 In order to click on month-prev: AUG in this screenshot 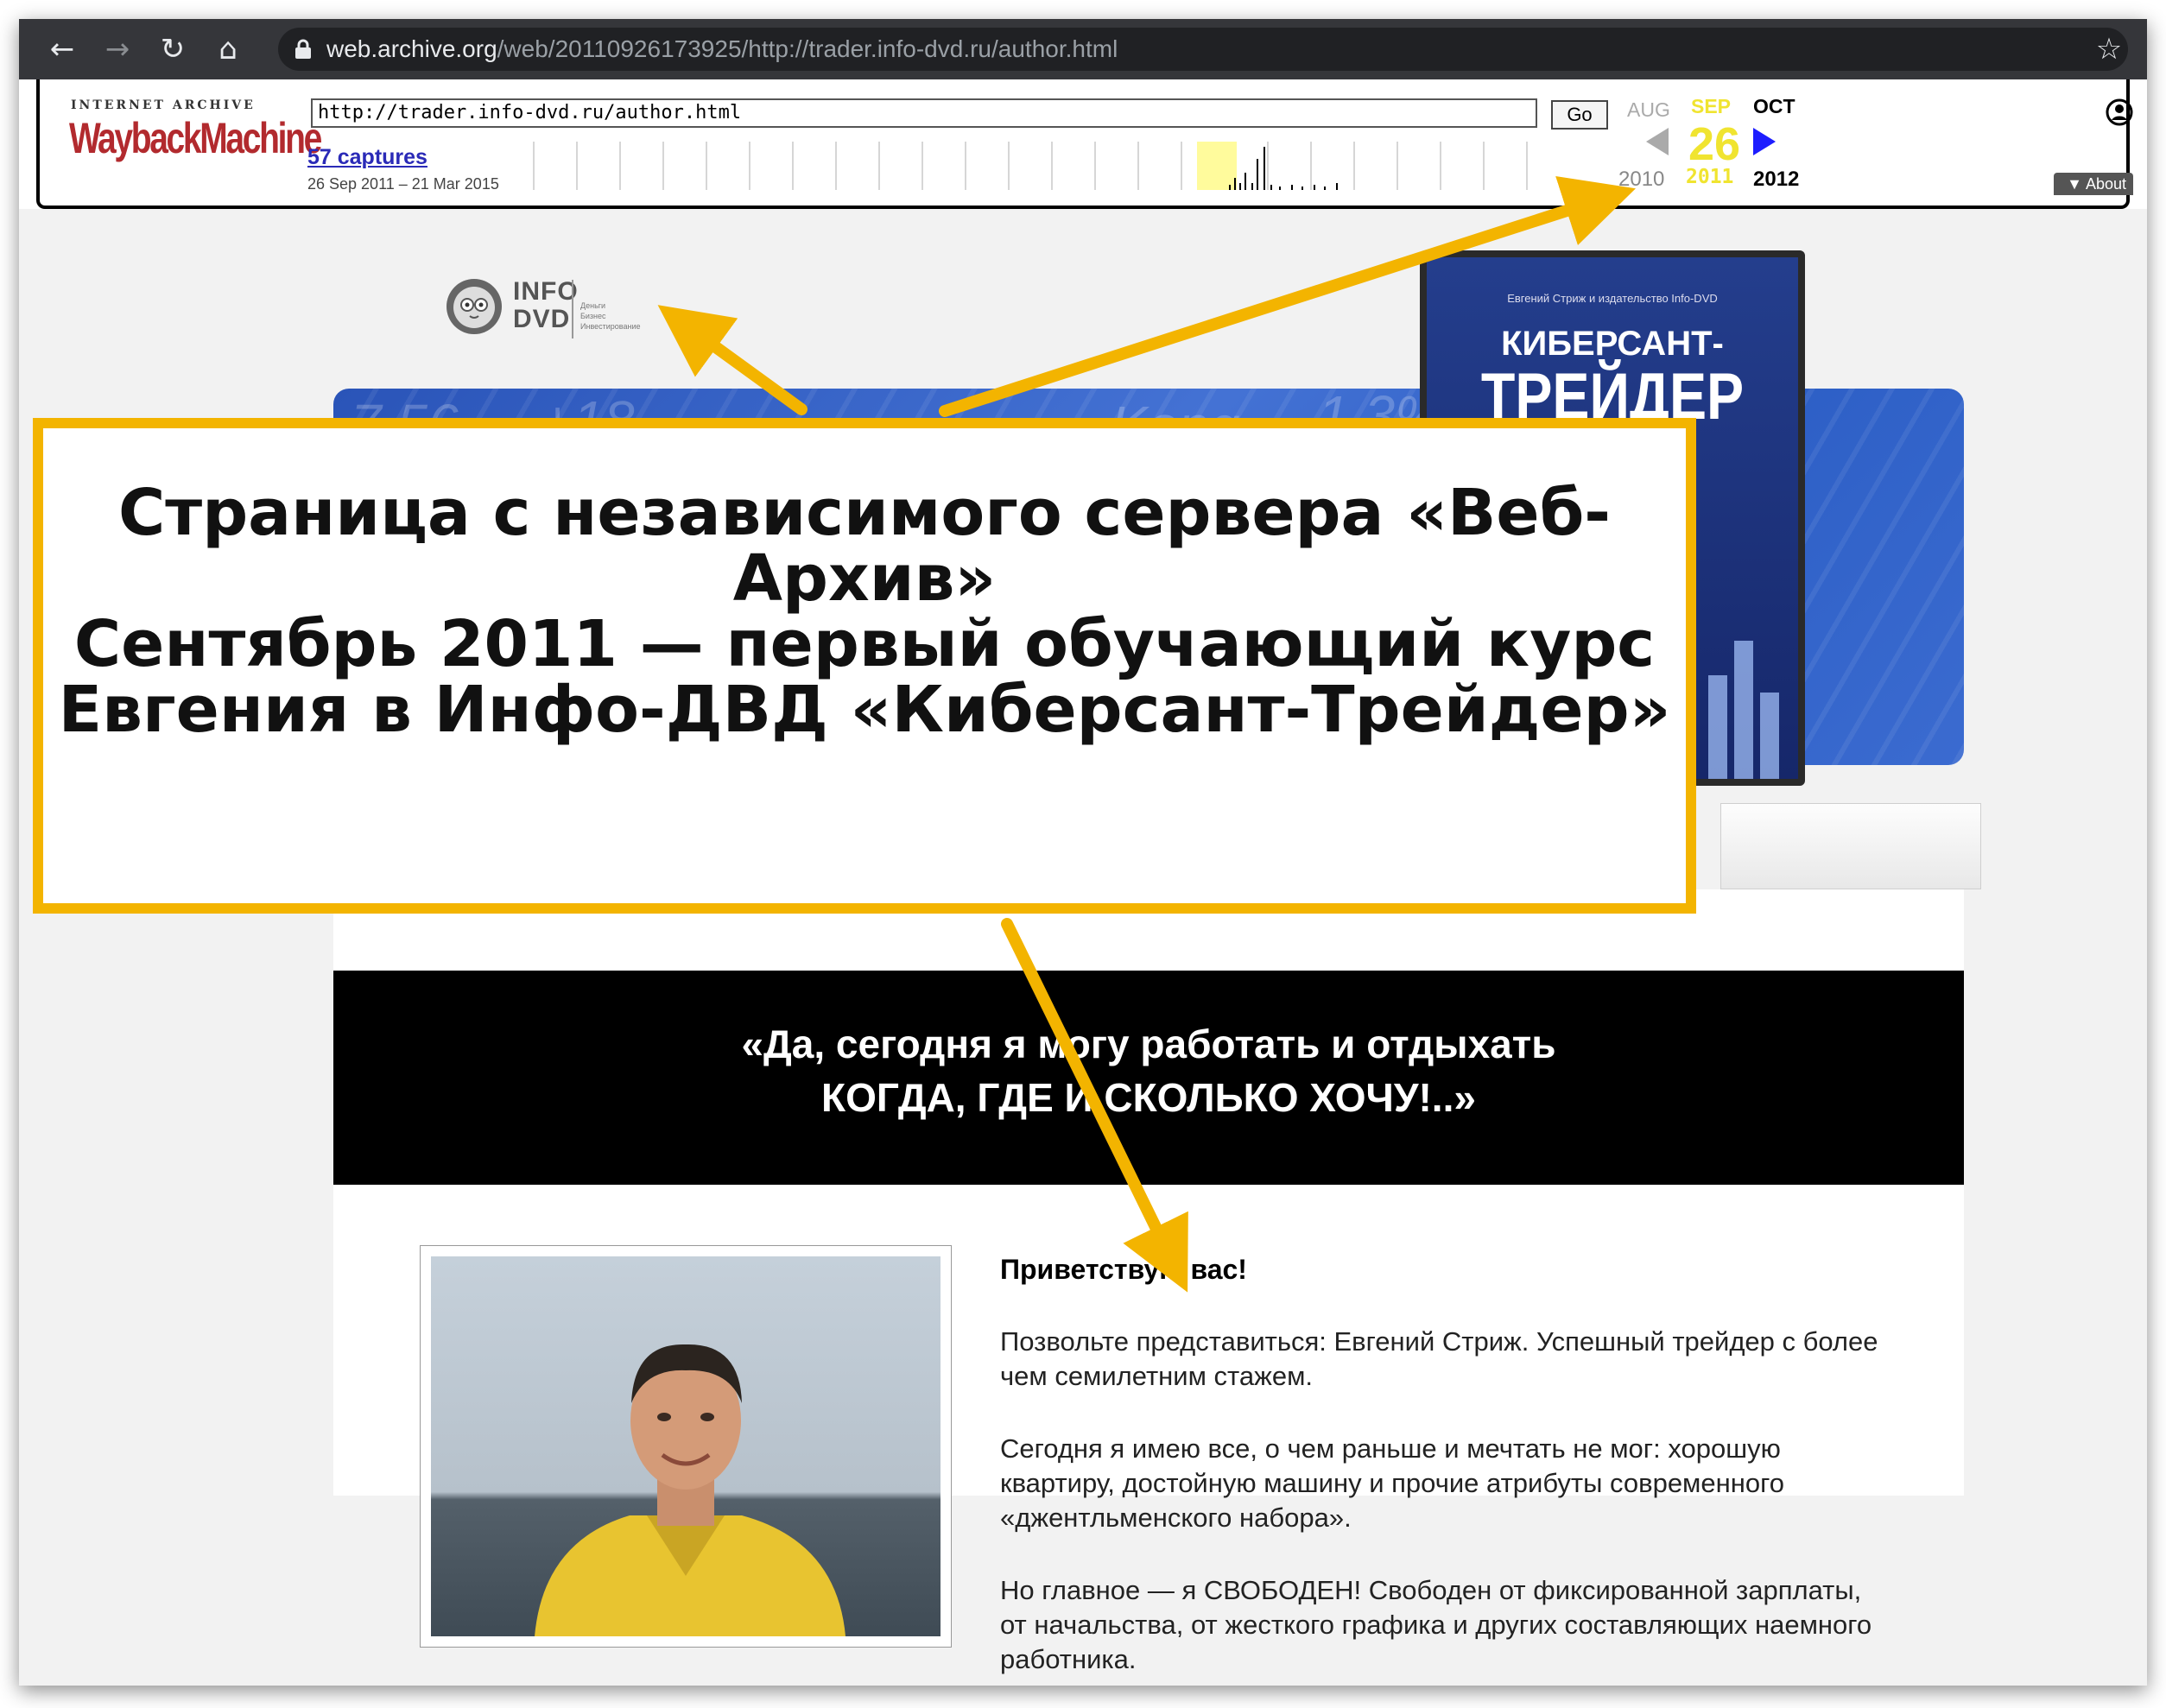, I will do `click(1648, 110)`.